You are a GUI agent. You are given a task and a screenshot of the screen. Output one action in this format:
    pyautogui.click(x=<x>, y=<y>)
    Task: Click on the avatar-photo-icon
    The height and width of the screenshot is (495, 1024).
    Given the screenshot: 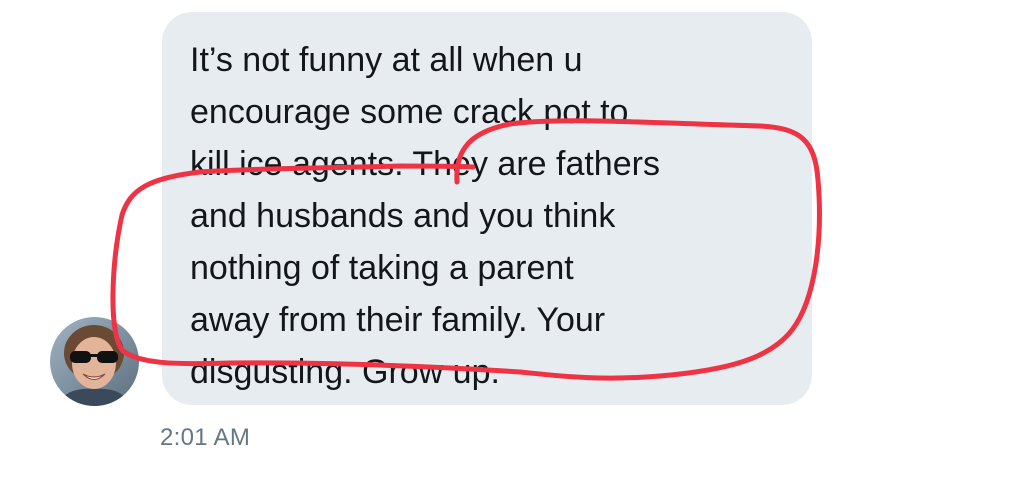 What is the action you would take?
    pyautogui.click(x=94, y=361)
    